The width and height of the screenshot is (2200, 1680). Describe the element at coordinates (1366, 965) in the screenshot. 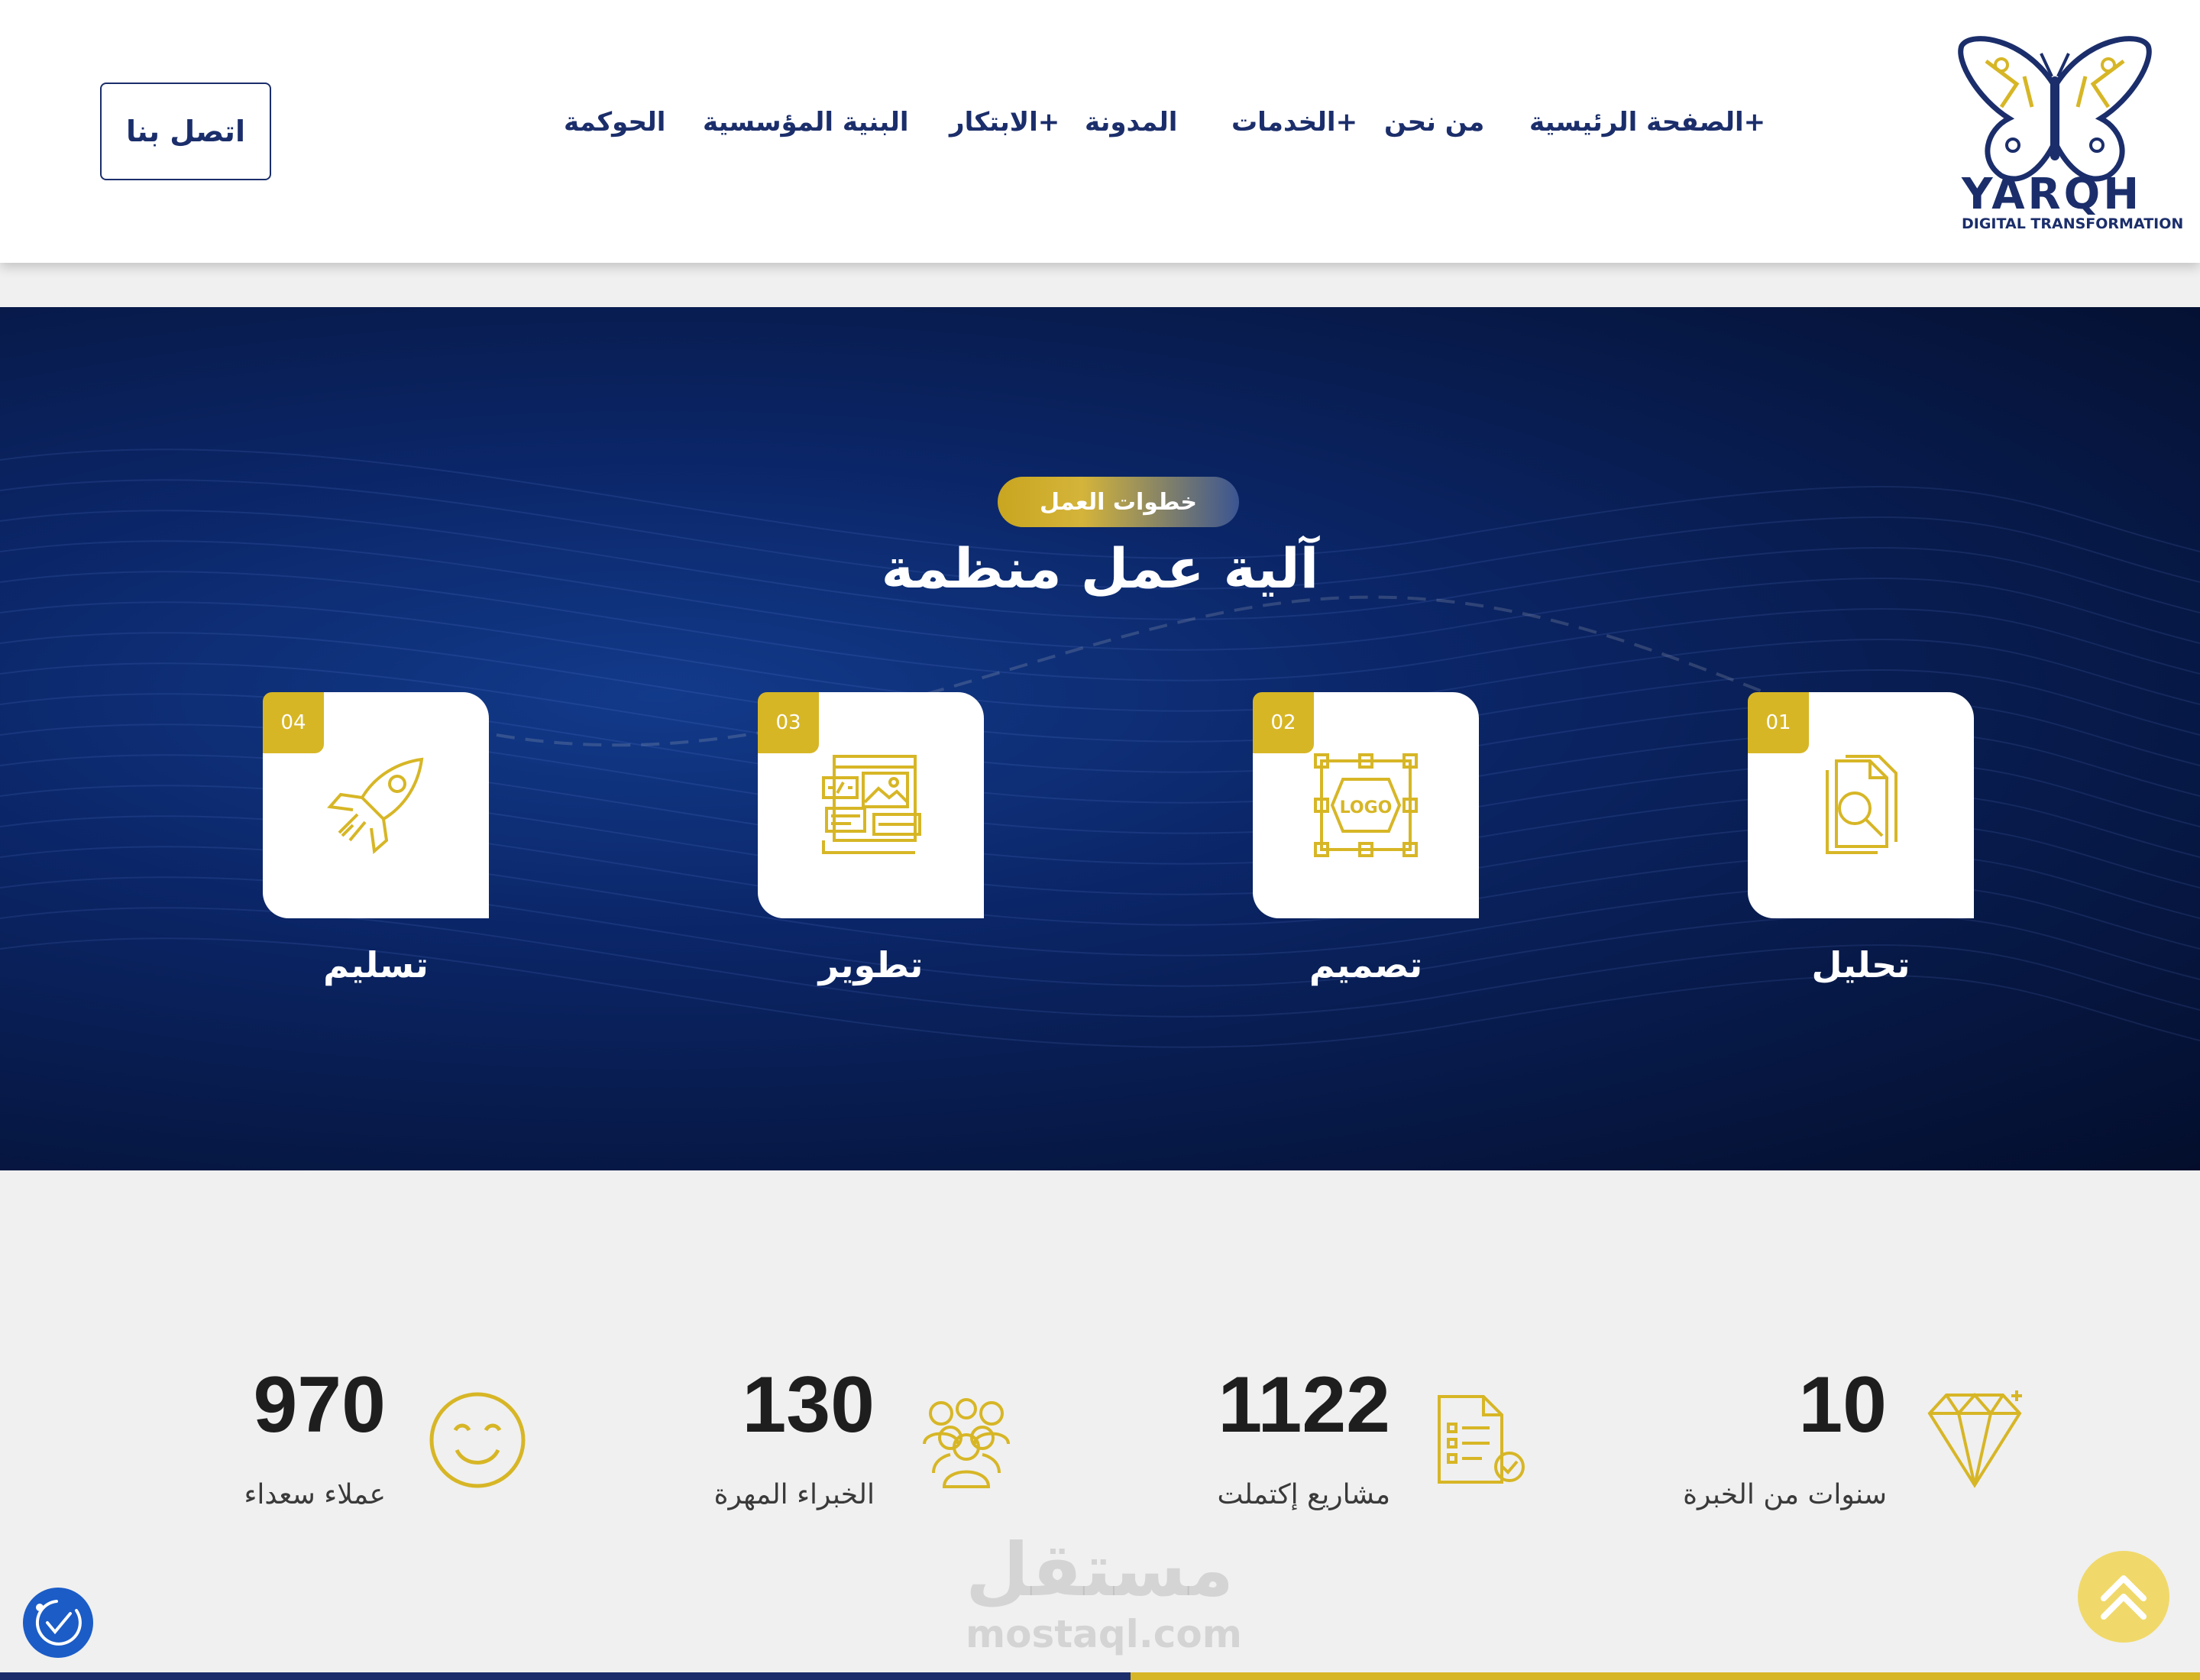

I see `step-label-design: تصميم` at that location.